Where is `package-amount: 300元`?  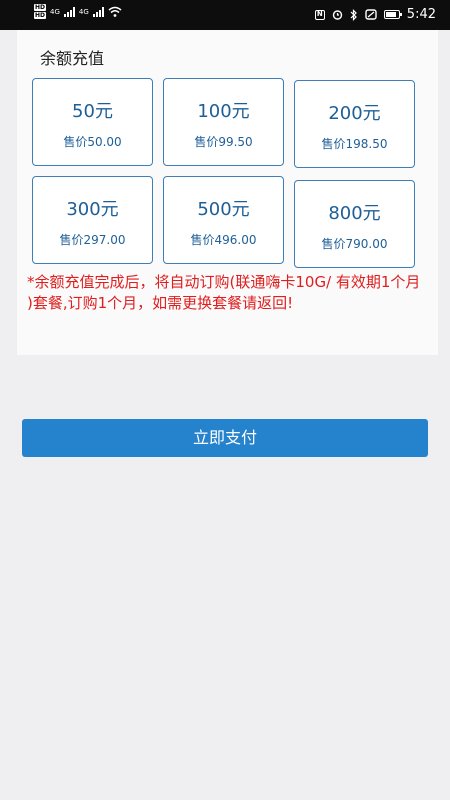
package-amount: 300元 is located at coordinates (92, 209).